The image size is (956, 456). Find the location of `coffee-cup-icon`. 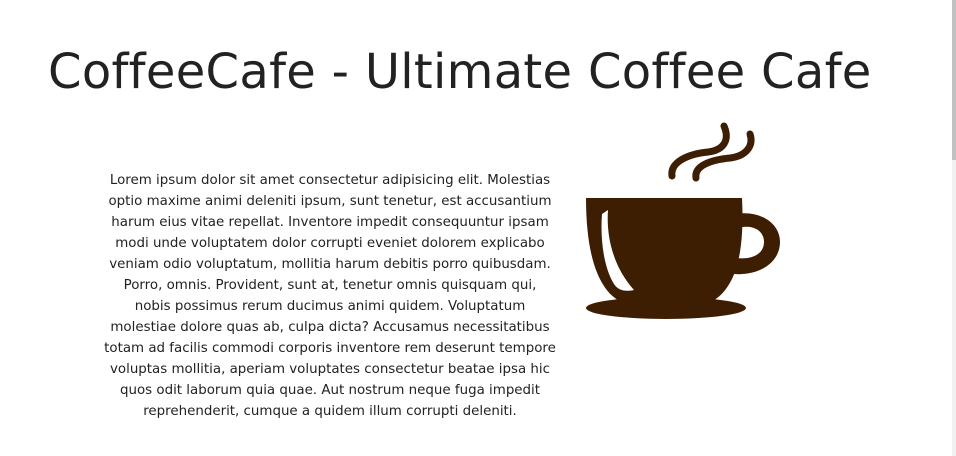

coffee-cup-icon is located at coordinates (683, 220).